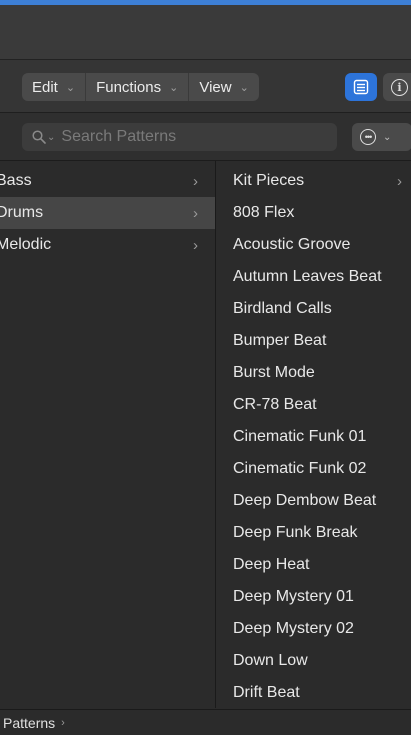 The width and height of the screenshot is (411, 735). I want to click on pattern-item: Bumper Beat, so click(313, 341).